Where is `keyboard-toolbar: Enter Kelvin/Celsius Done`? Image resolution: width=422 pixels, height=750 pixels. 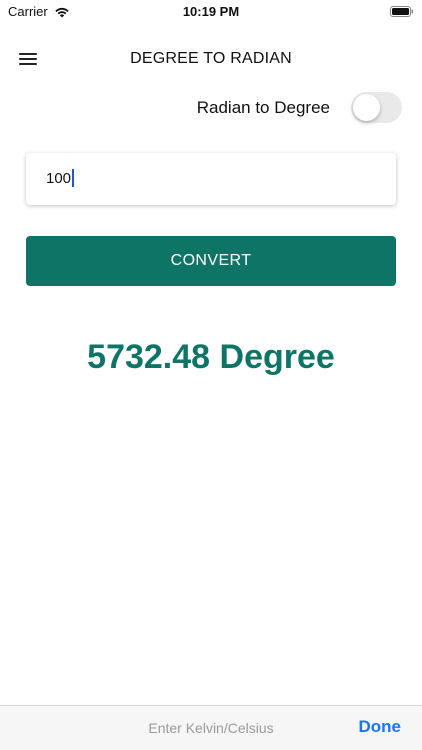
keyboard-toolbar: Enter Kelvin/Celsius Done is located at coordinates (211, 727).